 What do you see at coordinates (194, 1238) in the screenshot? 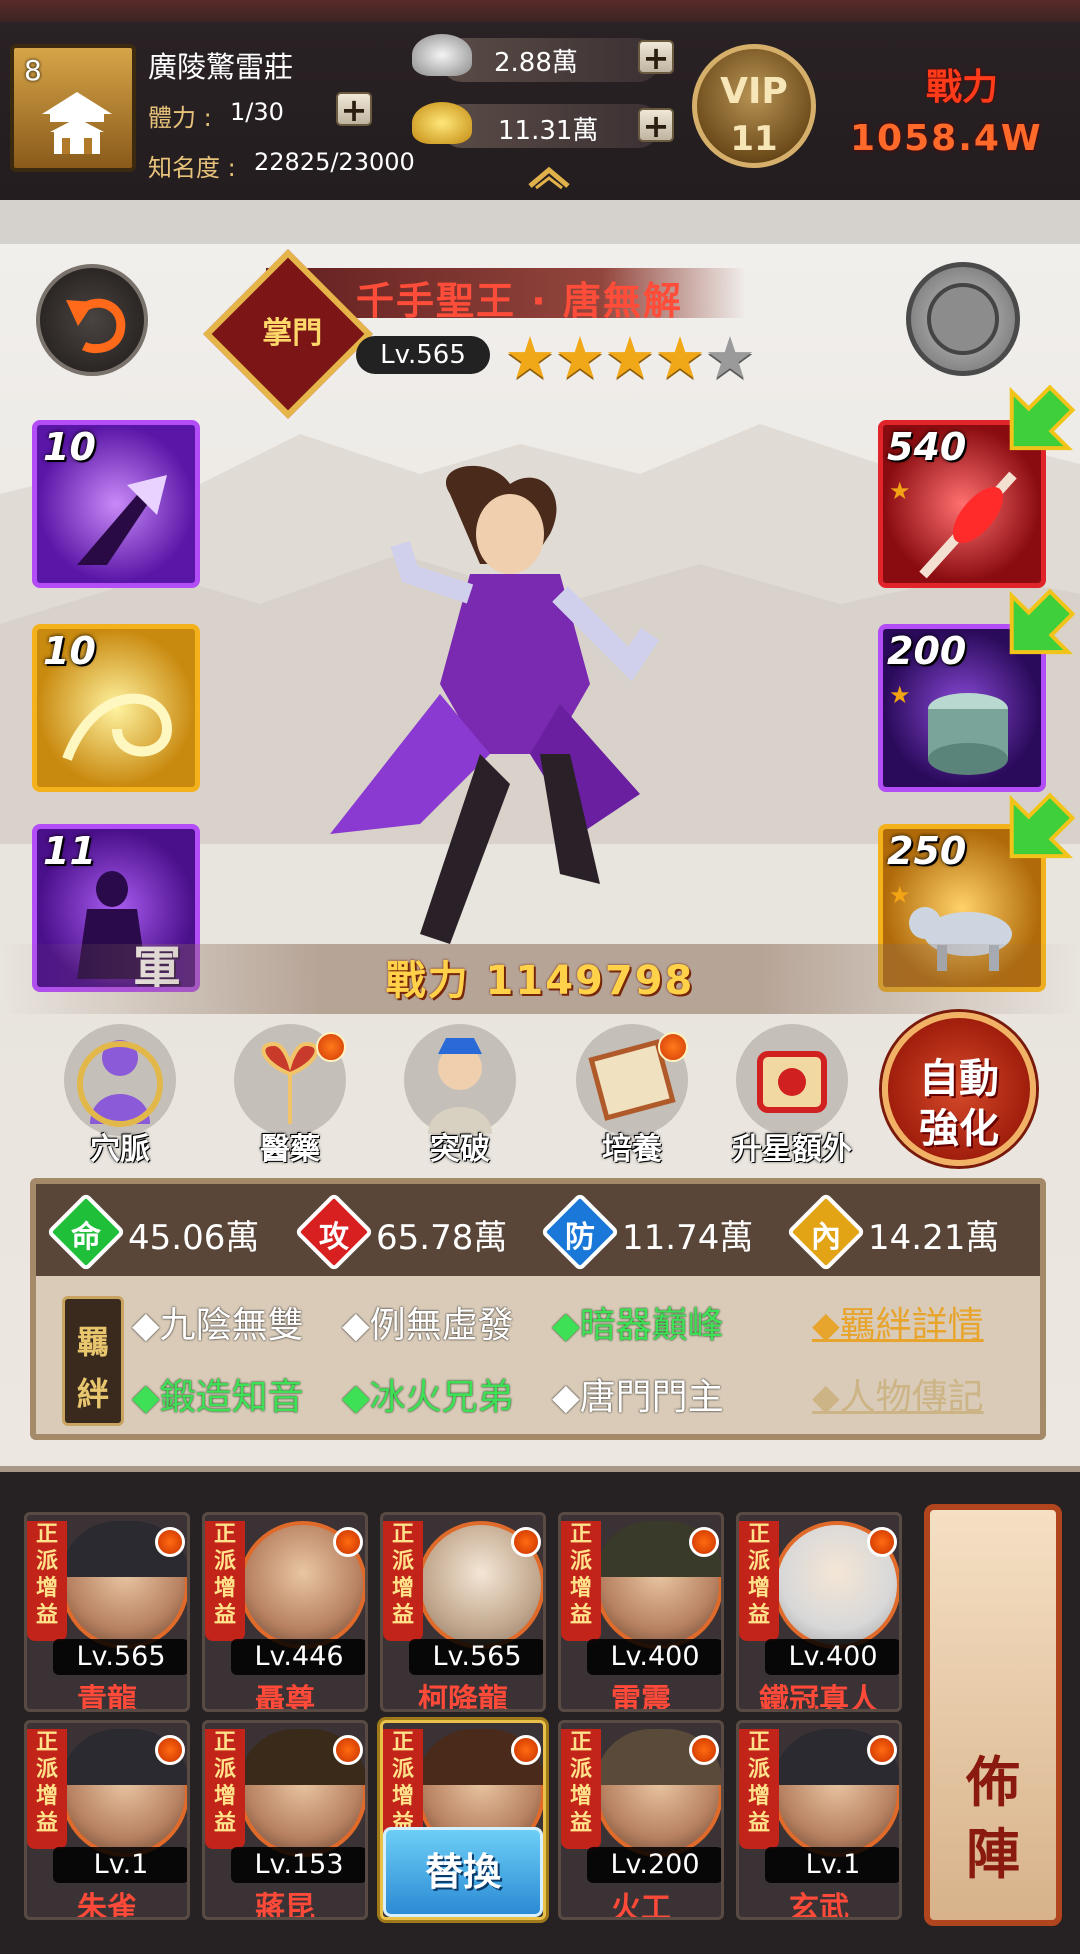
I see `hp-value: 45.06萬` at bounding box center [194, 1238].